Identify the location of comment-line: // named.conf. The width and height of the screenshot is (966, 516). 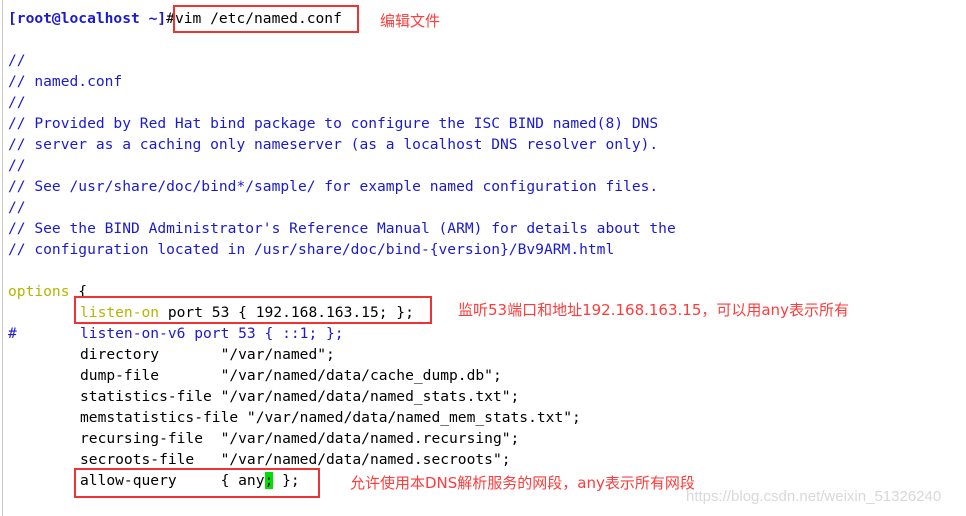
(65, 81).